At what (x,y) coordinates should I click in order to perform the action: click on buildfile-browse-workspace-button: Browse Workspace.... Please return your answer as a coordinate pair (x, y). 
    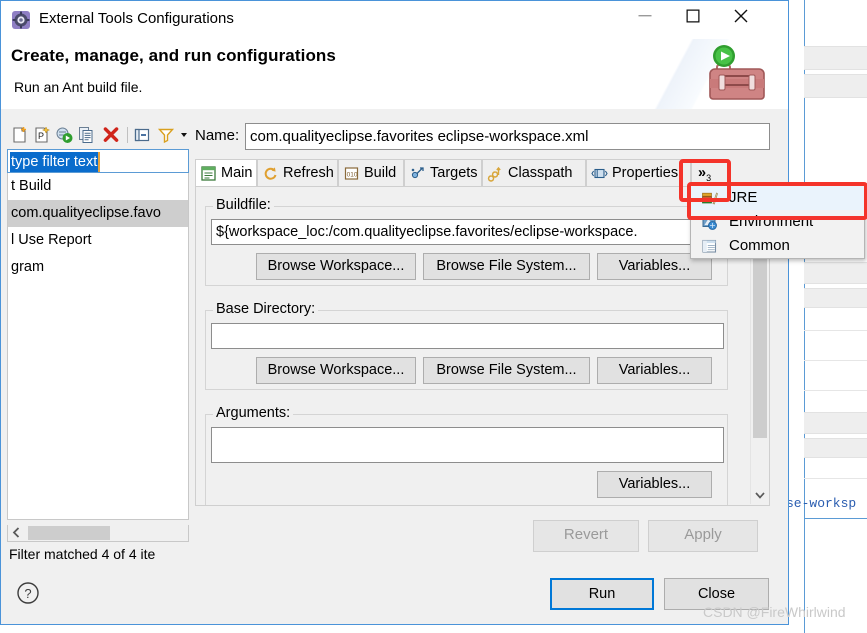
    Looking at the image, I should click on (336, 266).